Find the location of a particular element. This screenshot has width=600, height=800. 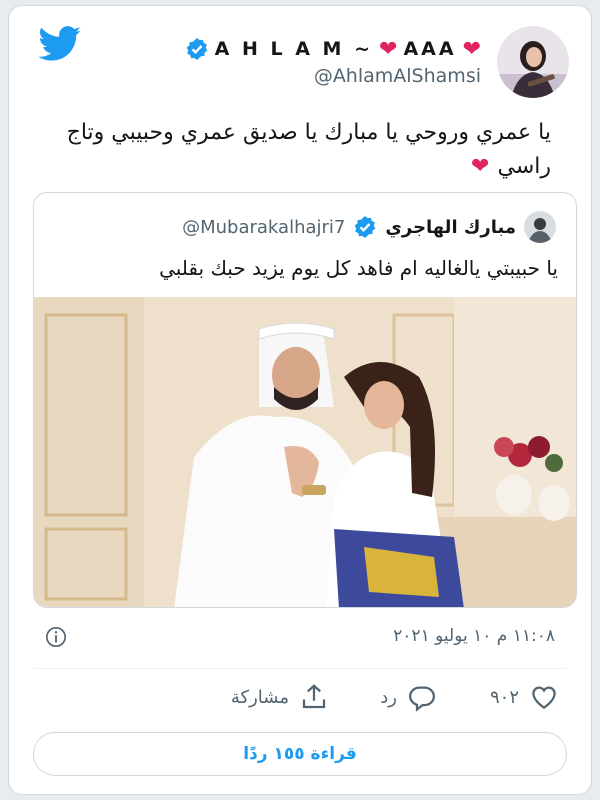

author-avatar is located at coordinates (533, 62).